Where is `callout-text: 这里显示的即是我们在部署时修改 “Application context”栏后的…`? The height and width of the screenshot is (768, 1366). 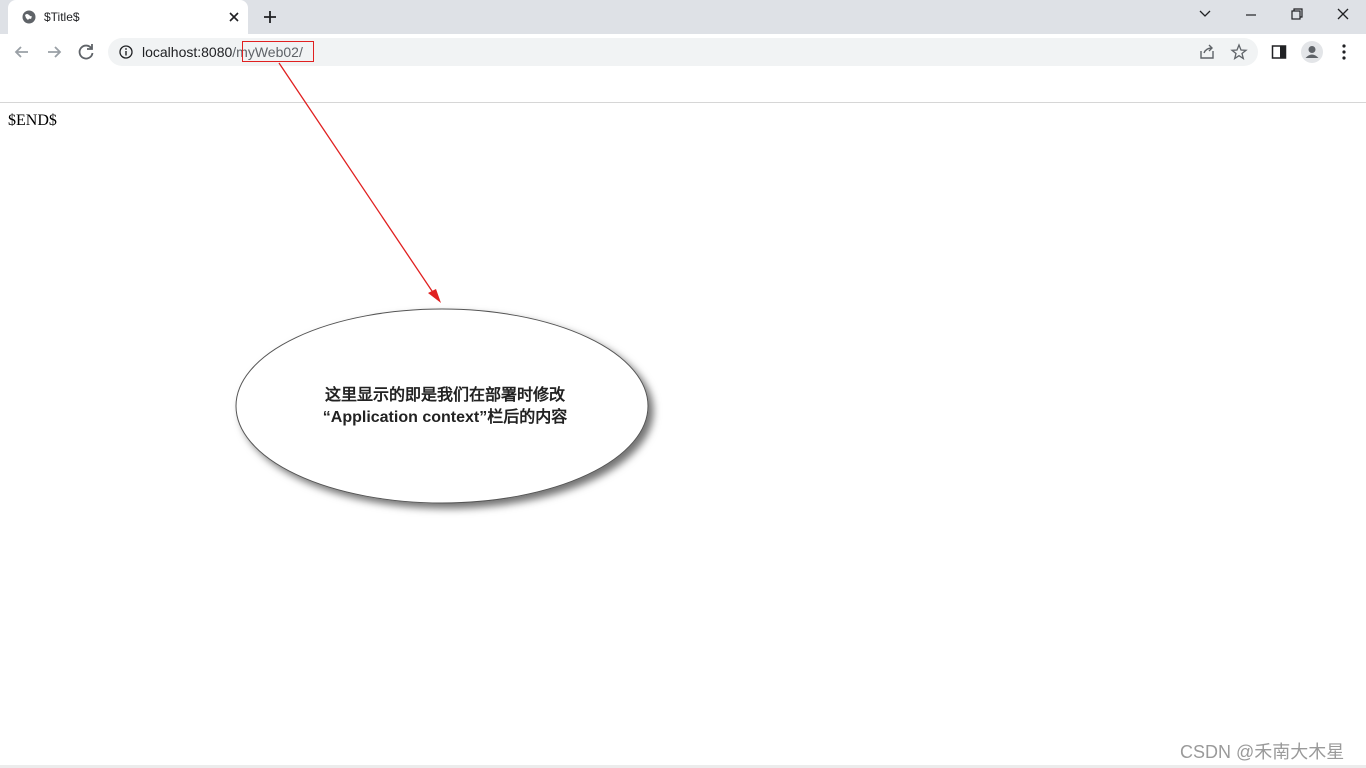
callout-text: 这里显示的即是我们在部署时修改 “Application context”栏后的… is located at coordinates (445, 407).